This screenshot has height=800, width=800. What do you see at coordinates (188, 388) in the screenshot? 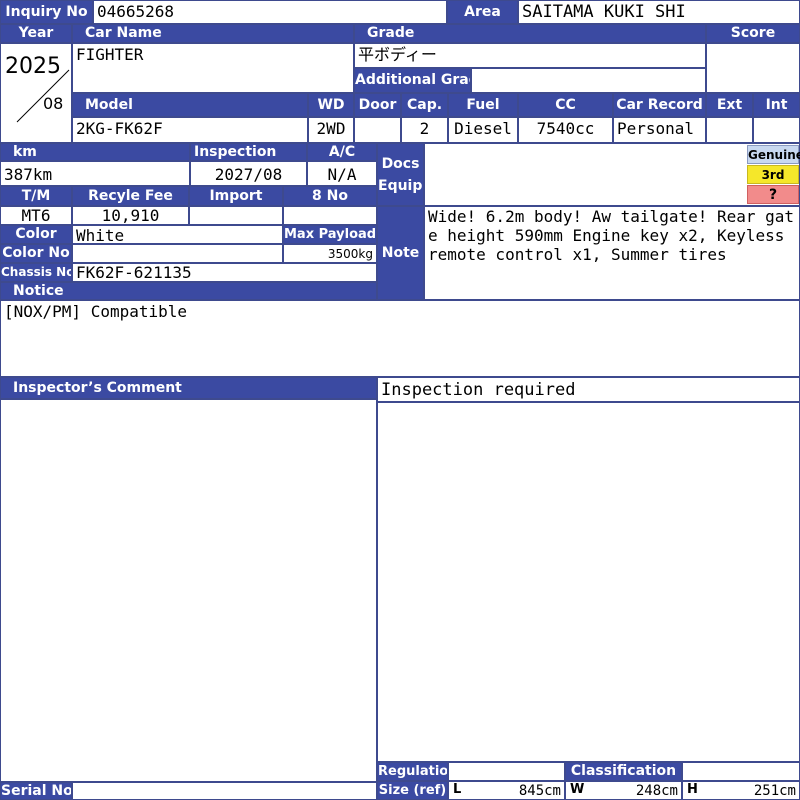
I see `inspector-comment-label: Inspector’s Comment` at bounding box center [188, 388].